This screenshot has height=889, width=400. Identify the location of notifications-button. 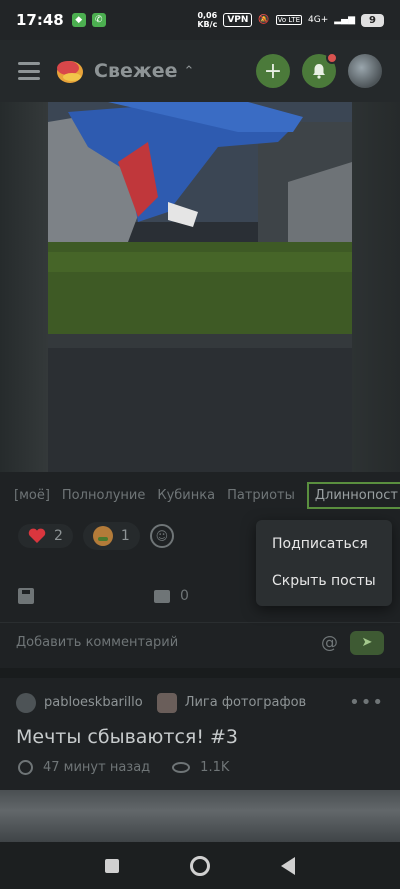
(320, 70).